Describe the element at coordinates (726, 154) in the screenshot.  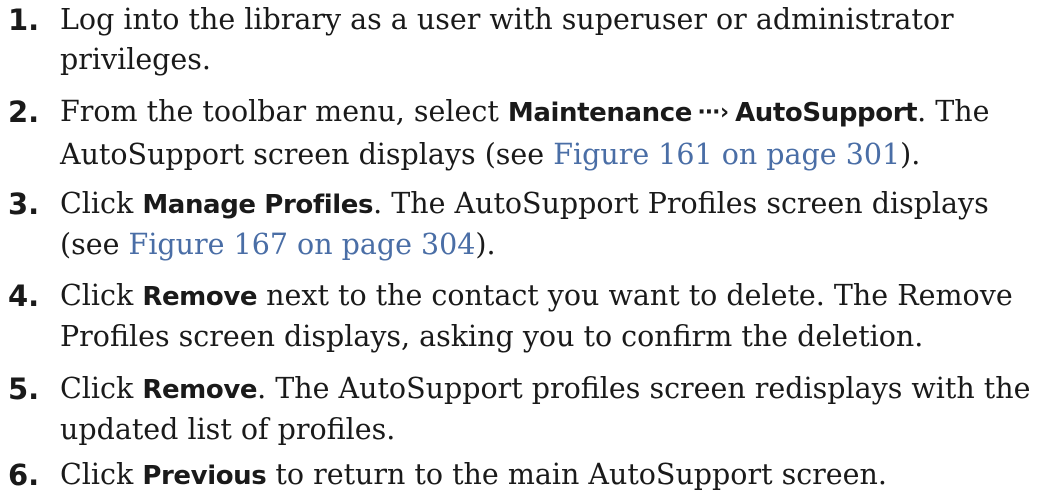
I see `figure-161-link: Figure 161 on page 301` at that location.